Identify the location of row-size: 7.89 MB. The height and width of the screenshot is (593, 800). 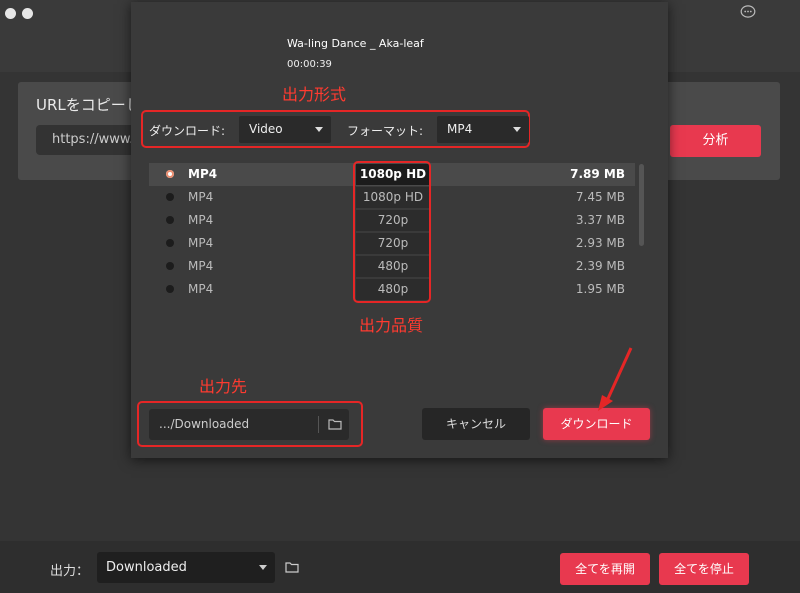
(597, 174).